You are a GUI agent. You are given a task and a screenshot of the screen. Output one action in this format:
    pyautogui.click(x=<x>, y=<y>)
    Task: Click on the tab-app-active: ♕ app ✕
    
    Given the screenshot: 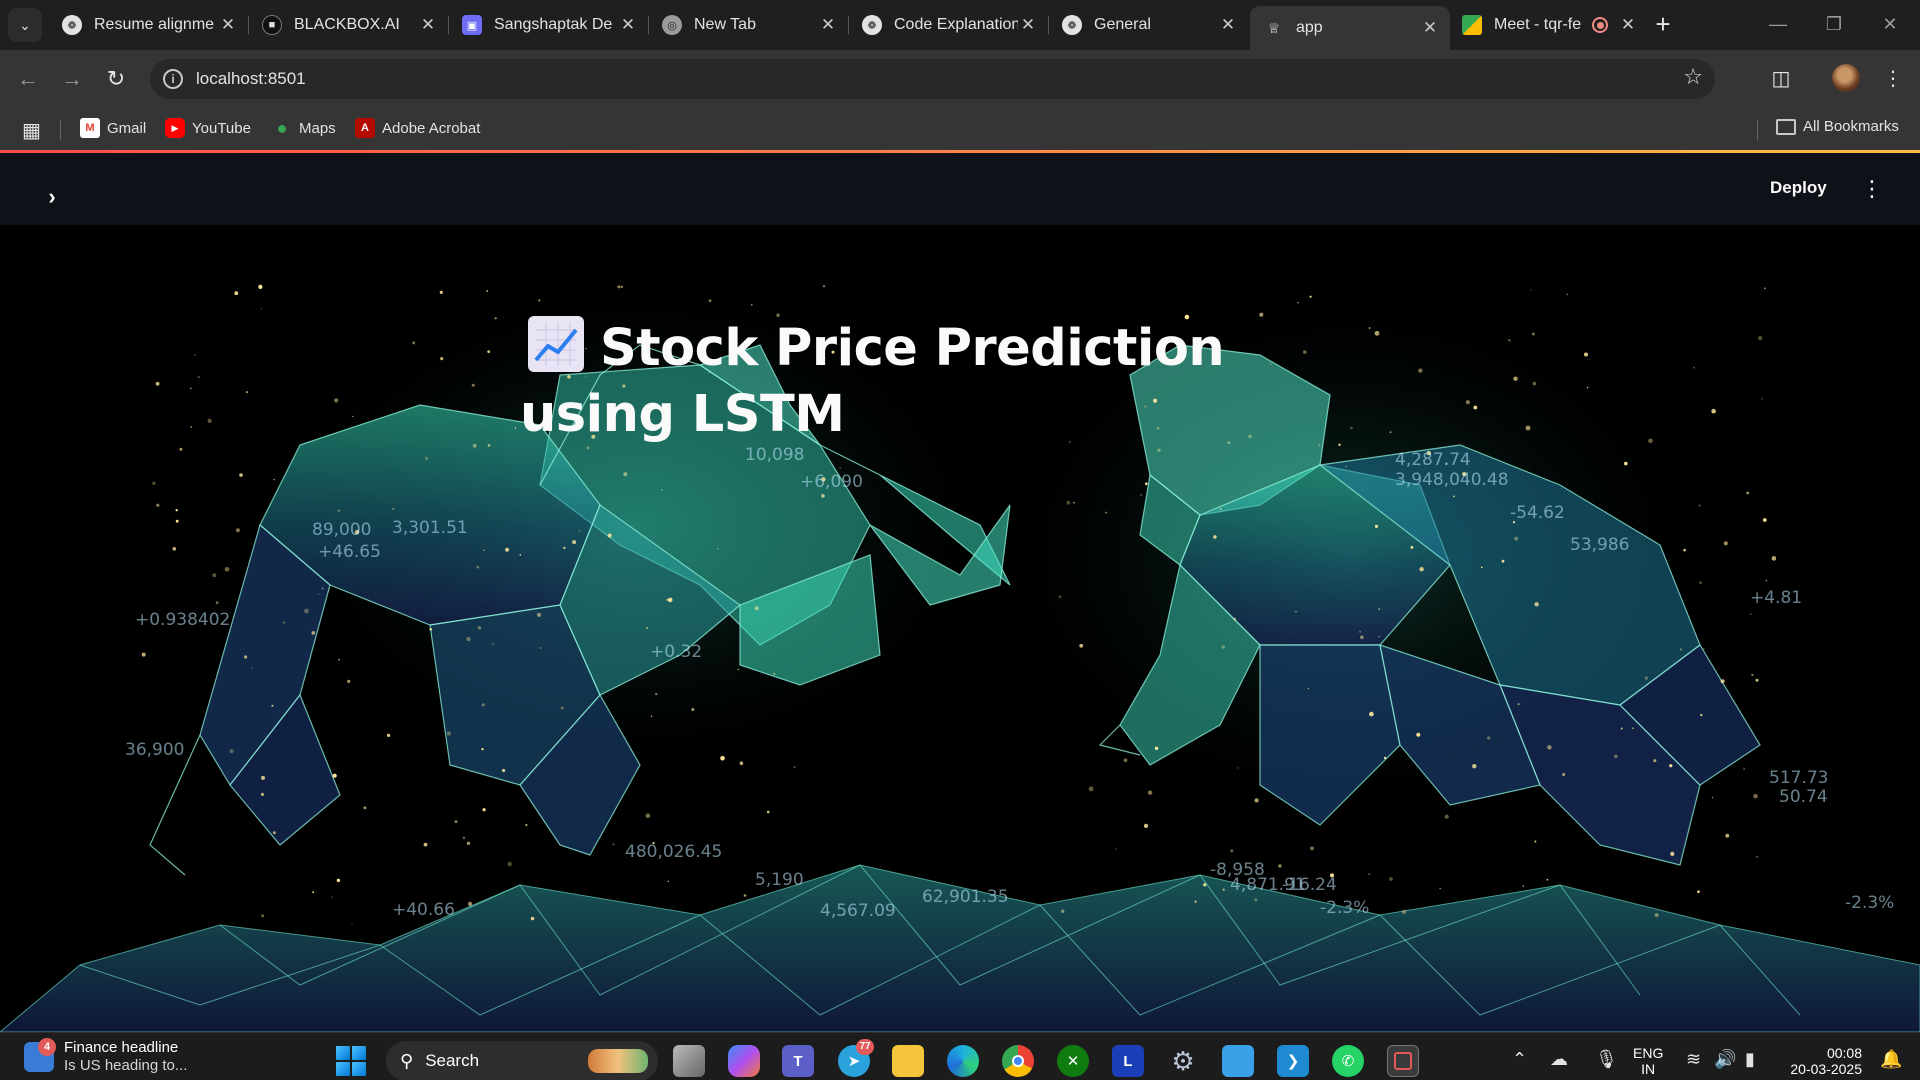 What is the action you would take?
    pyautogui.click(x=1350, y=28)
    